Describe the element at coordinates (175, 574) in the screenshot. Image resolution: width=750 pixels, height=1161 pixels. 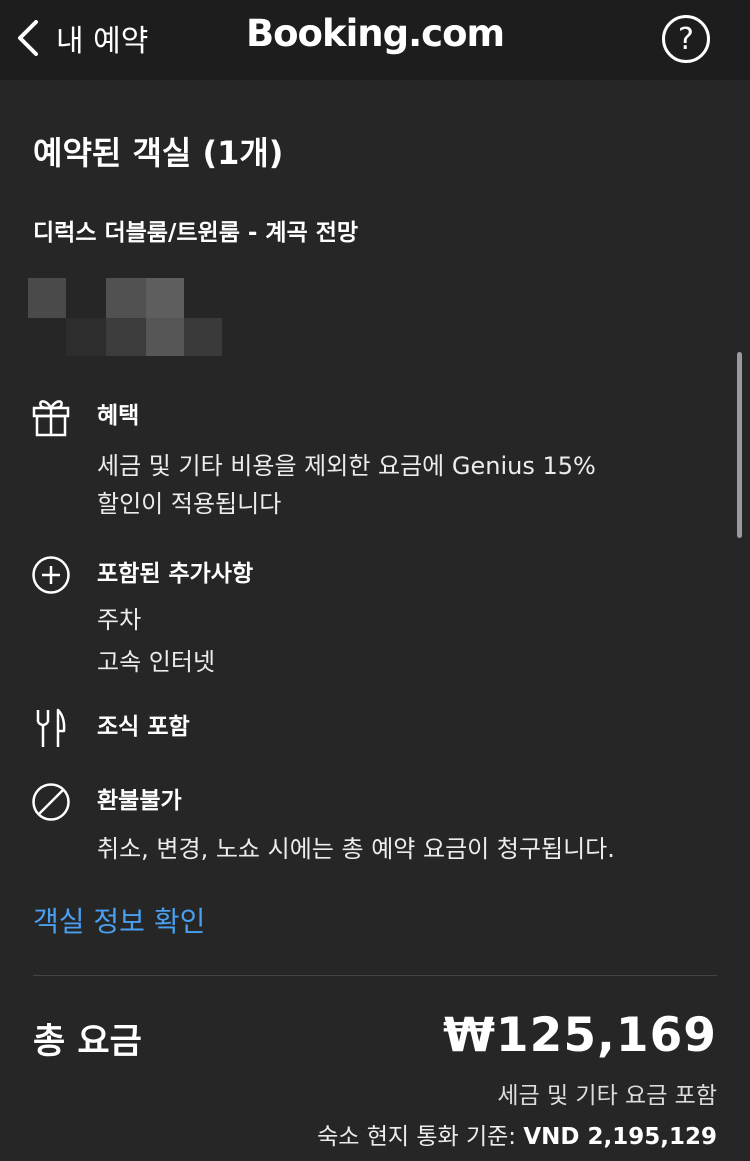
I see `extras-title: 포함된 추가사항` at that location.